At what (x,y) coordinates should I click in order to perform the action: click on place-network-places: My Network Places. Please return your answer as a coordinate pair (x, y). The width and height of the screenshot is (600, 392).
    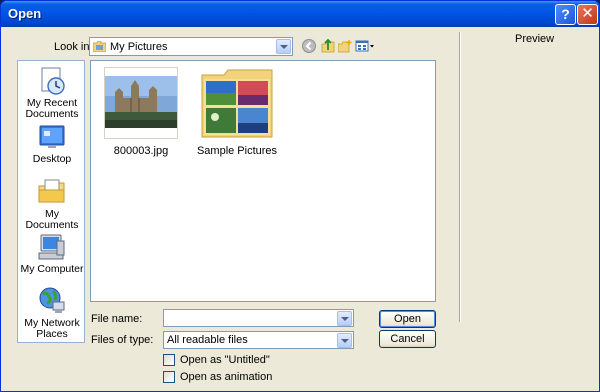
    Looking at the image, I should click on (52, 313).